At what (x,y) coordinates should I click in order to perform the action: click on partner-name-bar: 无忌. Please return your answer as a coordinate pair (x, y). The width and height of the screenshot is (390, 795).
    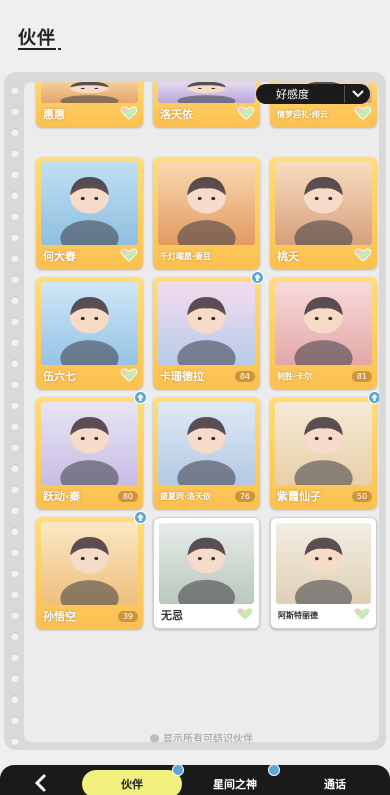
    Looking at the image, I should click on (206, 615).